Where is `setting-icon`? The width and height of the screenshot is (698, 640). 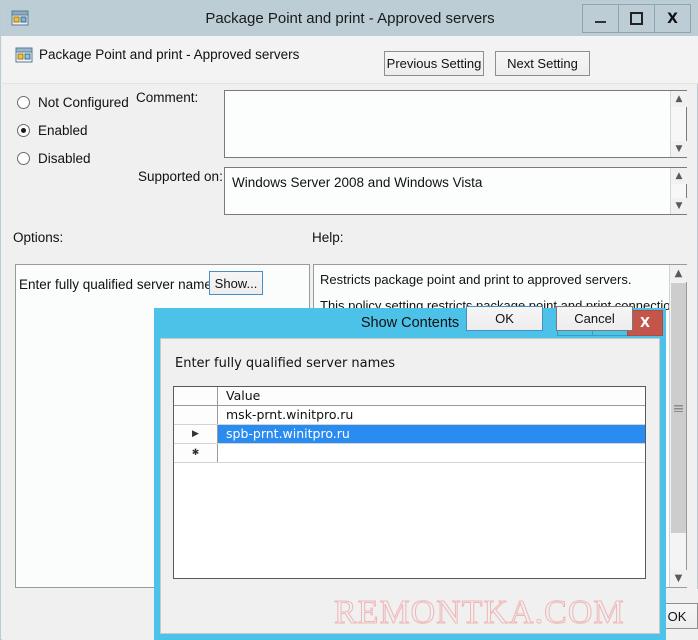
setting-icon is located at coordinates (24, 55).